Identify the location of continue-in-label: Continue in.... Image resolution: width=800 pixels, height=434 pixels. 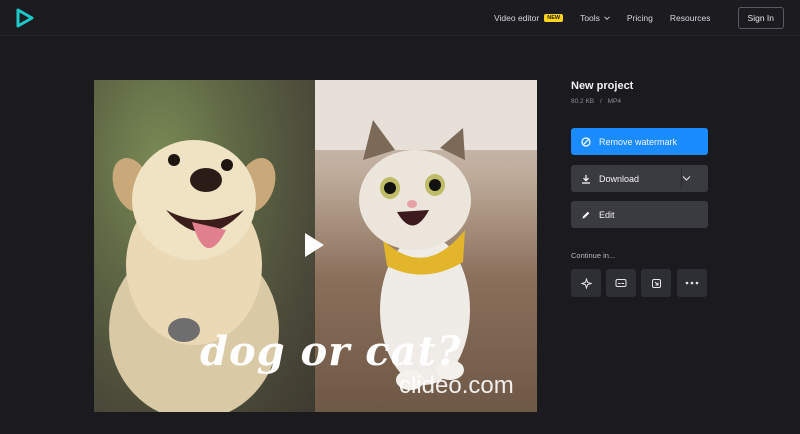
(593, 255).